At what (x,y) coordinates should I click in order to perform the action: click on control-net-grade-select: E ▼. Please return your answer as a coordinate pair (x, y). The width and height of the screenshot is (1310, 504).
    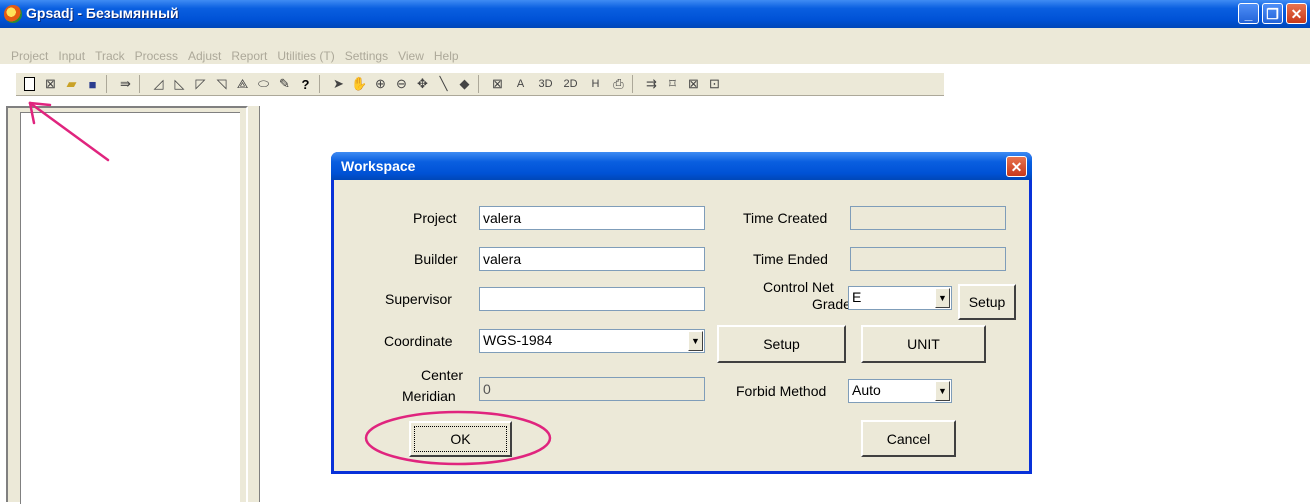
    Looking at the image, I should click on (900, 298).